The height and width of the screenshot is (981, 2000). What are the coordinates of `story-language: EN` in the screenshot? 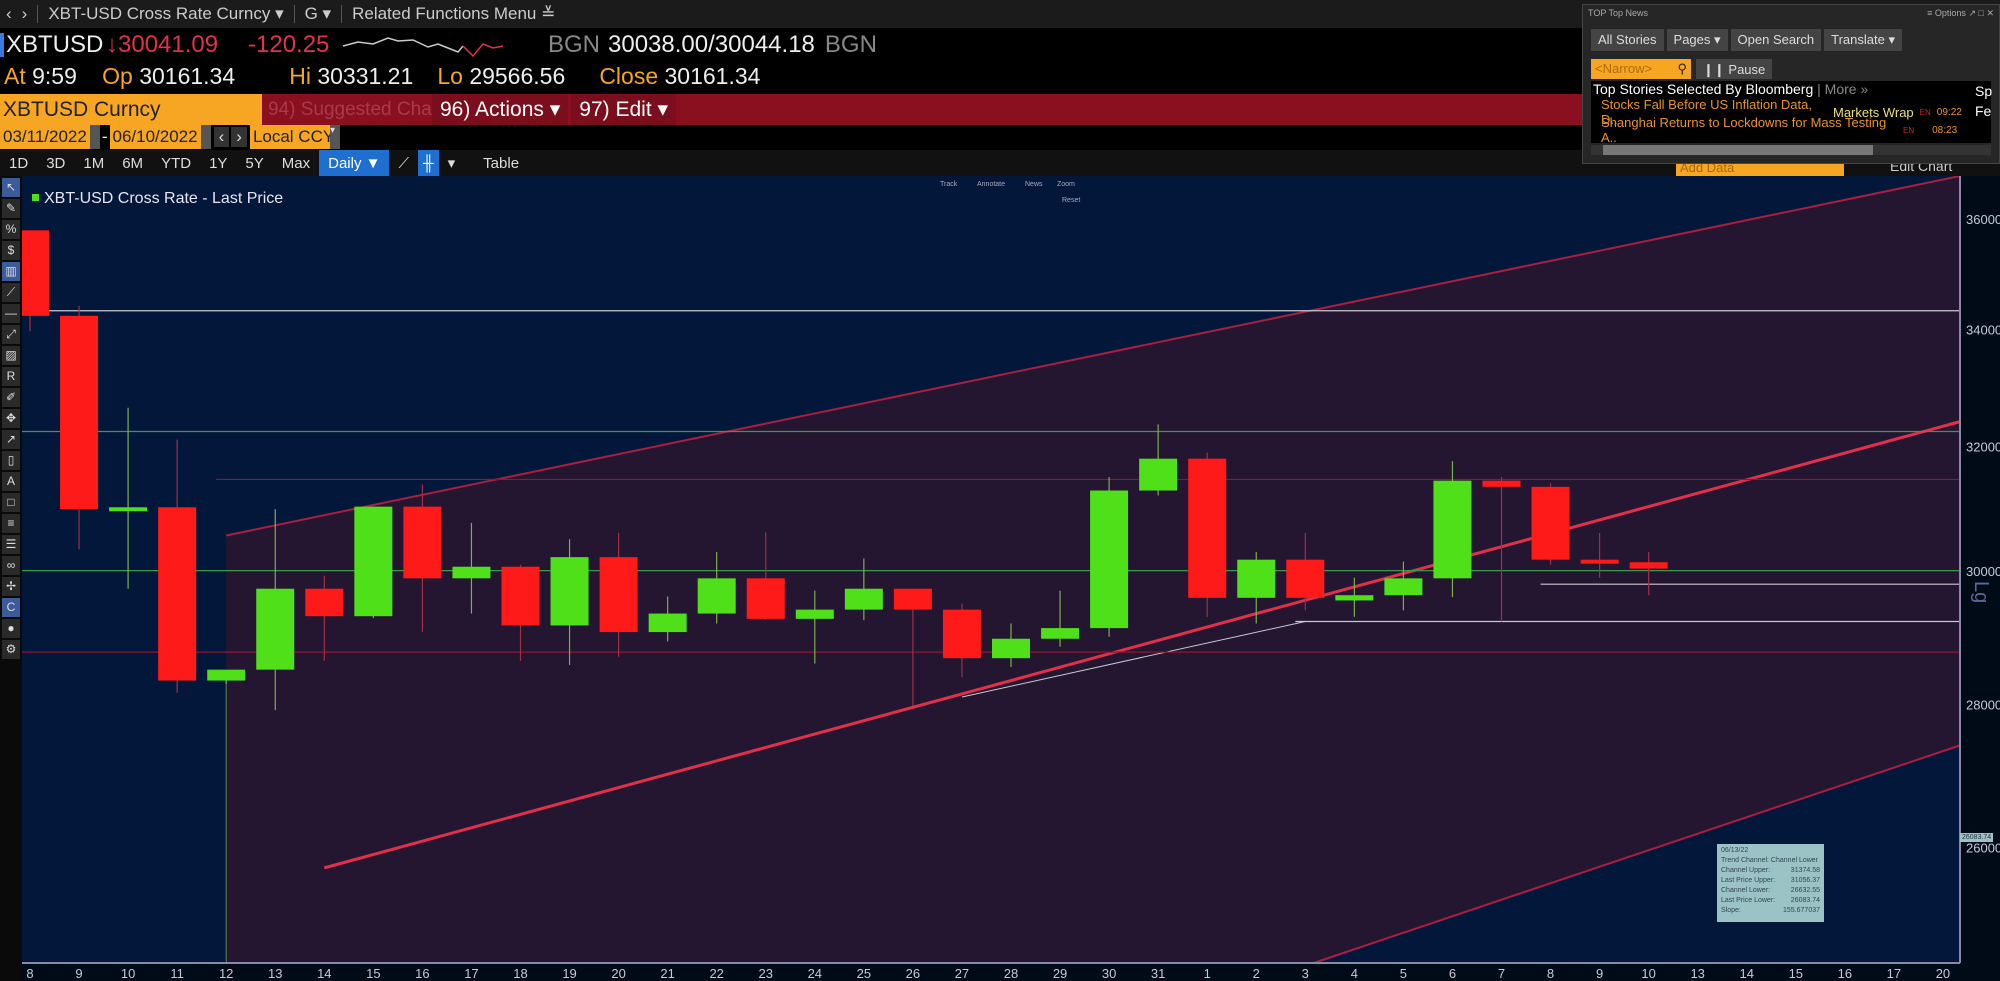 It's located at (1925, 112).